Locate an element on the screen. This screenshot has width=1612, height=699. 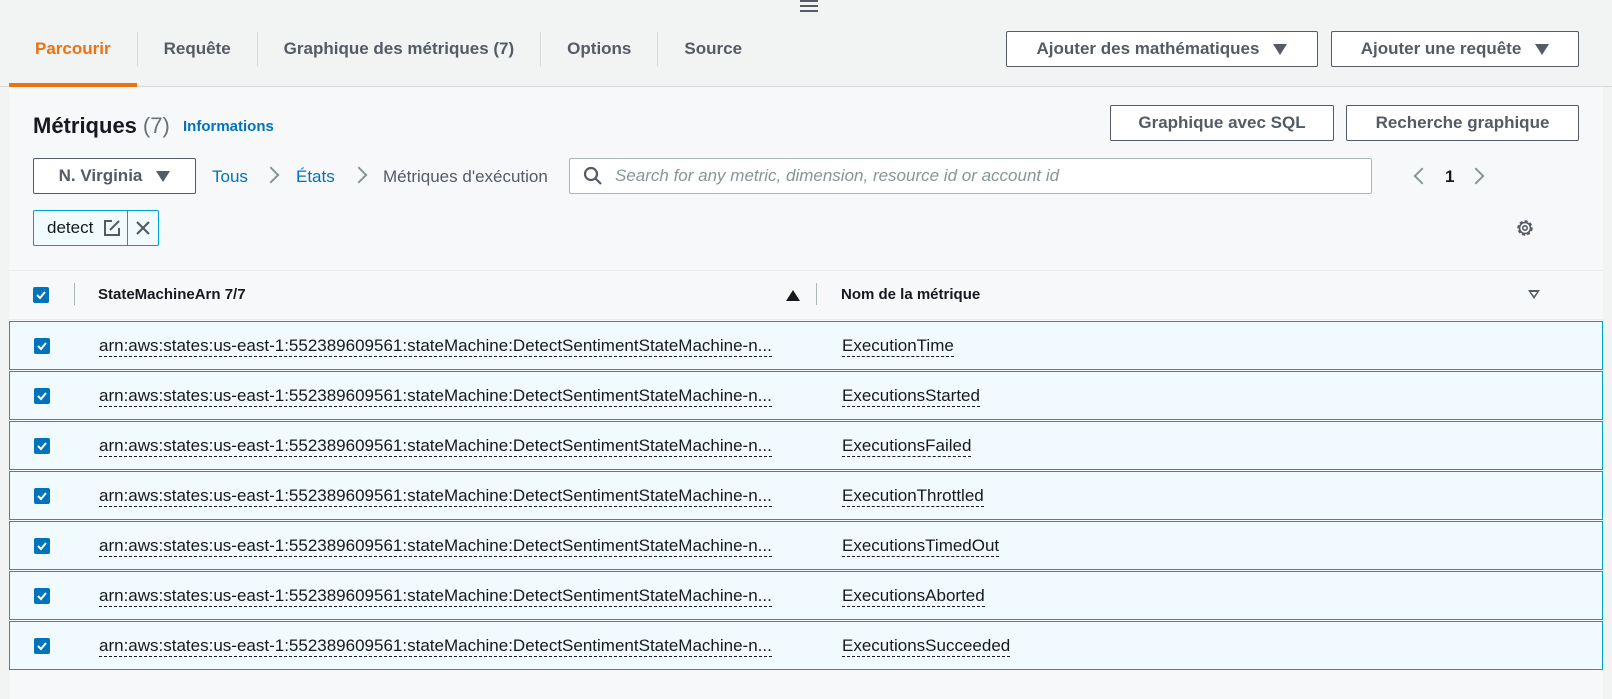
graph-search-button: Recherche graphique is located at coordinates (1462, 123).